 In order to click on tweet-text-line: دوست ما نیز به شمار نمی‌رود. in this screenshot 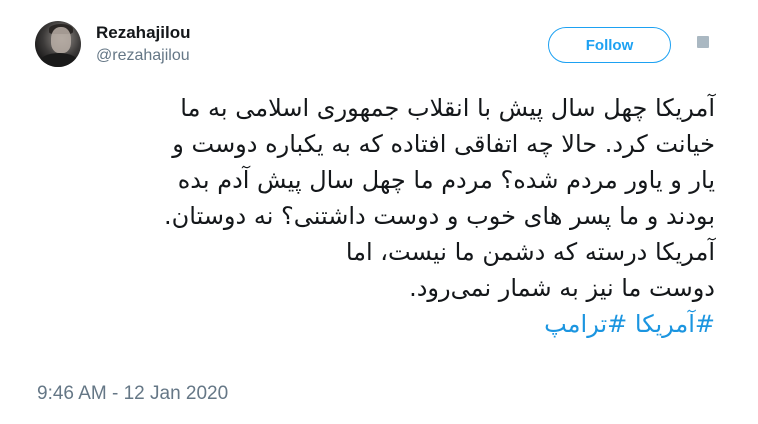, I will do `click(562, 288)`.